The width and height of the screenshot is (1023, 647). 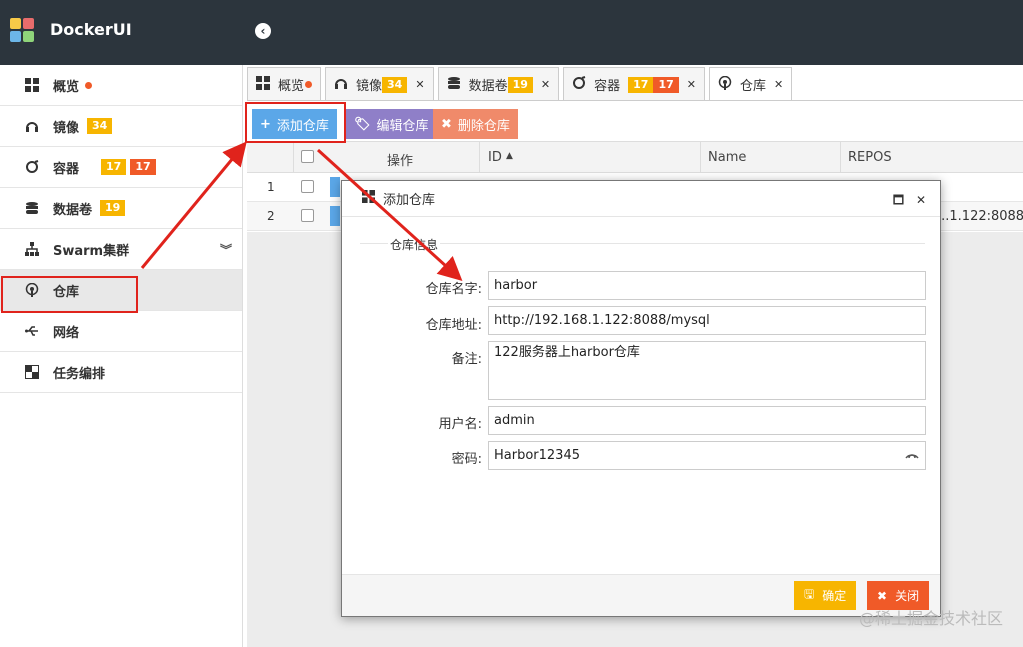 What do you see at coordinates (409, 200) in the screenshot?
I see `dialog-title: 添加仓库` at bounding box center [409, 200].